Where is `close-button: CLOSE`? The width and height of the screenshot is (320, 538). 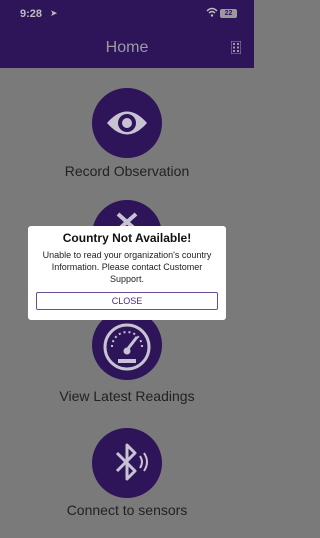 close-button: CLOSE is located at coordinates (127, 301).